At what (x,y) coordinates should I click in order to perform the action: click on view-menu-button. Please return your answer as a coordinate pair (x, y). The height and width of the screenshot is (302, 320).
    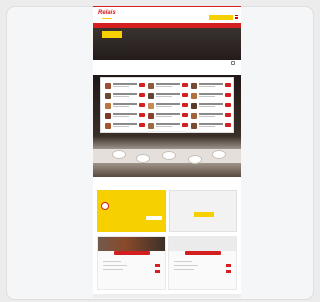
    Looking at the image, I should click on (167, 132).